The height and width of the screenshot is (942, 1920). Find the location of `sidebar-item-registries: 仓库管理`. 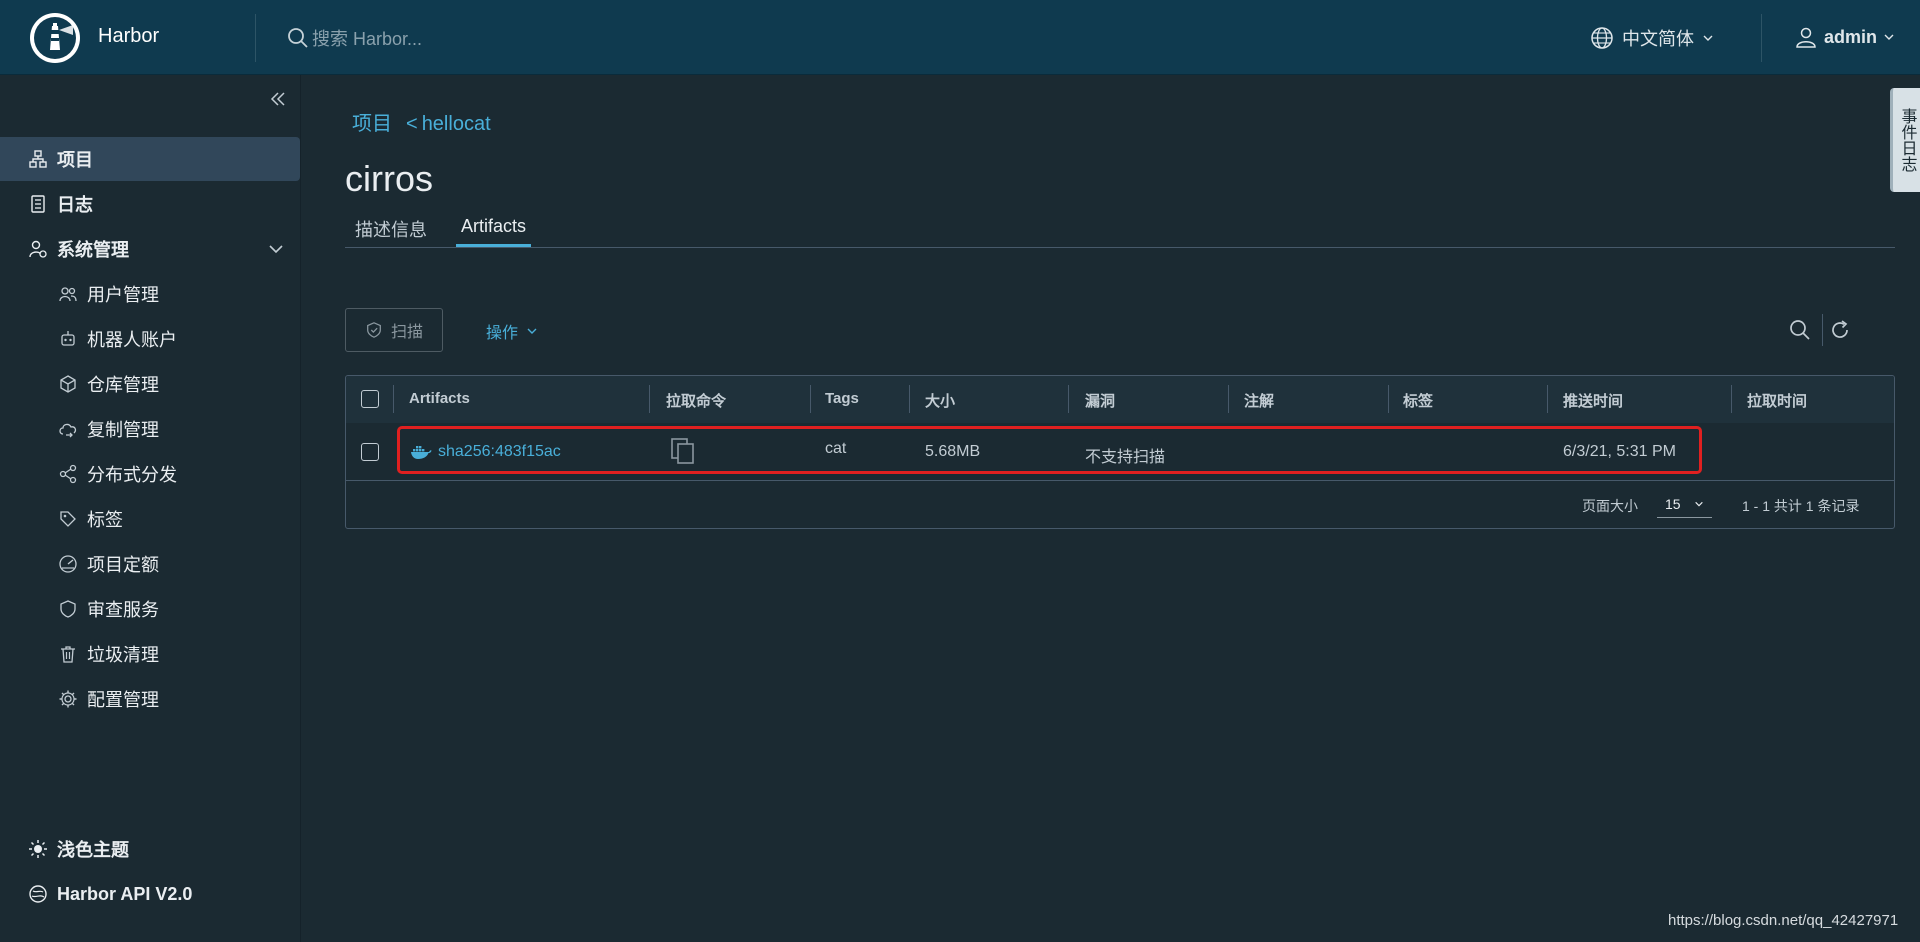

sidebar-item-registries: 仓库管理 is located at coordinates (150, 384).